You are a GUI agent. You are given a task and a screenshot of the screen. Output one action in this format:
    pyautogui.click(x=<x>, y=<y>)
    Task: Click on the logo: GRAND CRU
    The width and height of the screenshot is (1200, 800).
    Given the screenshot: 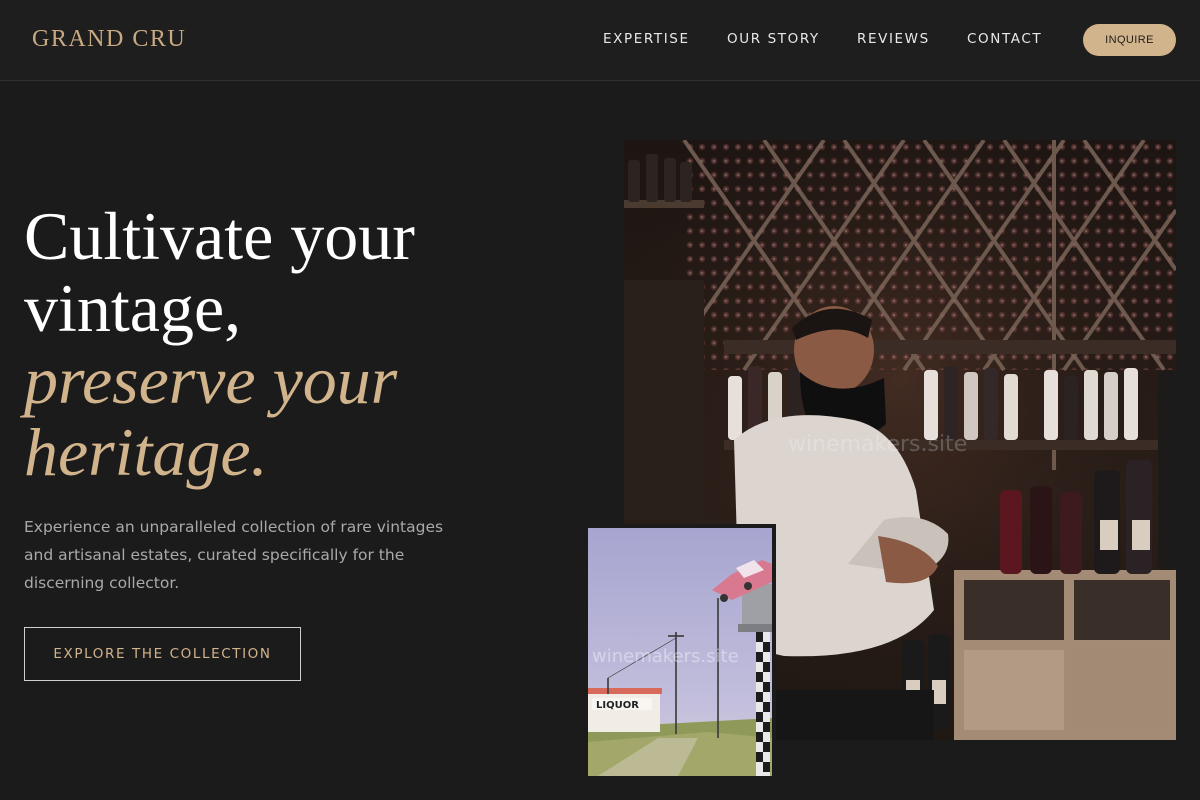 What is the action you would take?
    pyautogui.click(x=109, y=39)
    